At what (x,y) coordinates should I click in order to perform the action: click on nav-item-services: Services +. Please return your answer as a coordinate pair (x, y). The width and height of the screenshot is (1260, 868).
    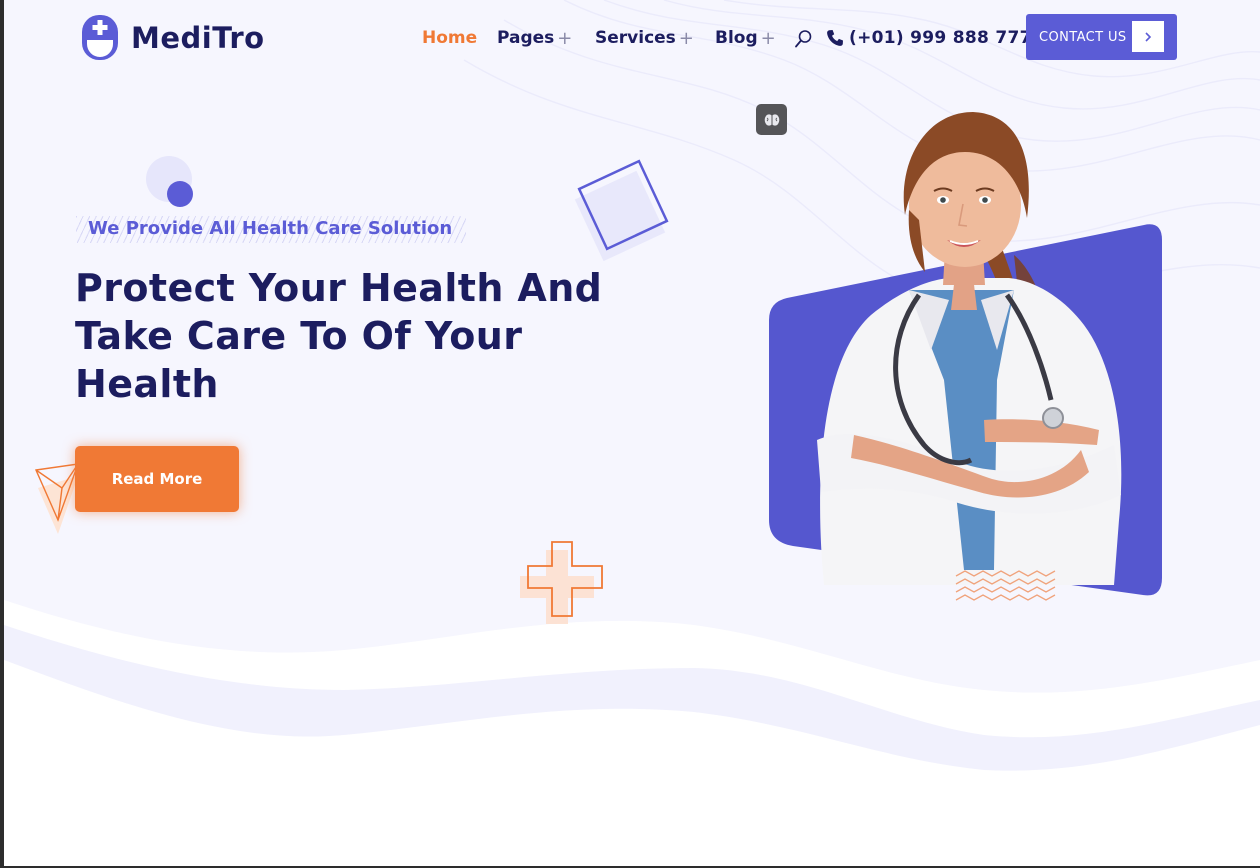
    Looking at the image, I should click on (644, 38).